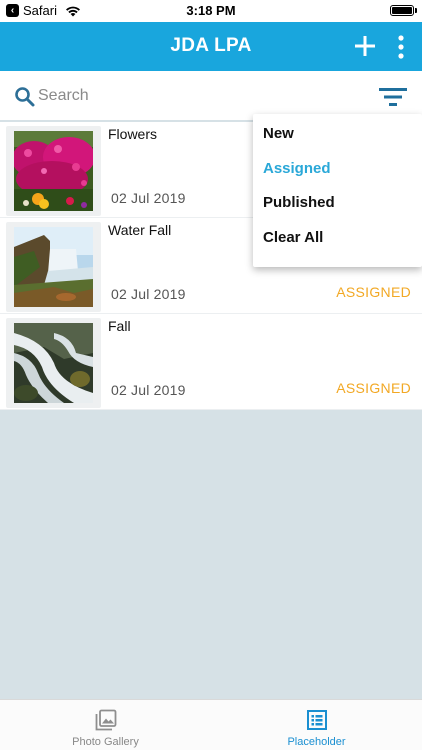 This screenshot has height=750, width=422. I want to click on image-gallery-icon, so click(106, 720).